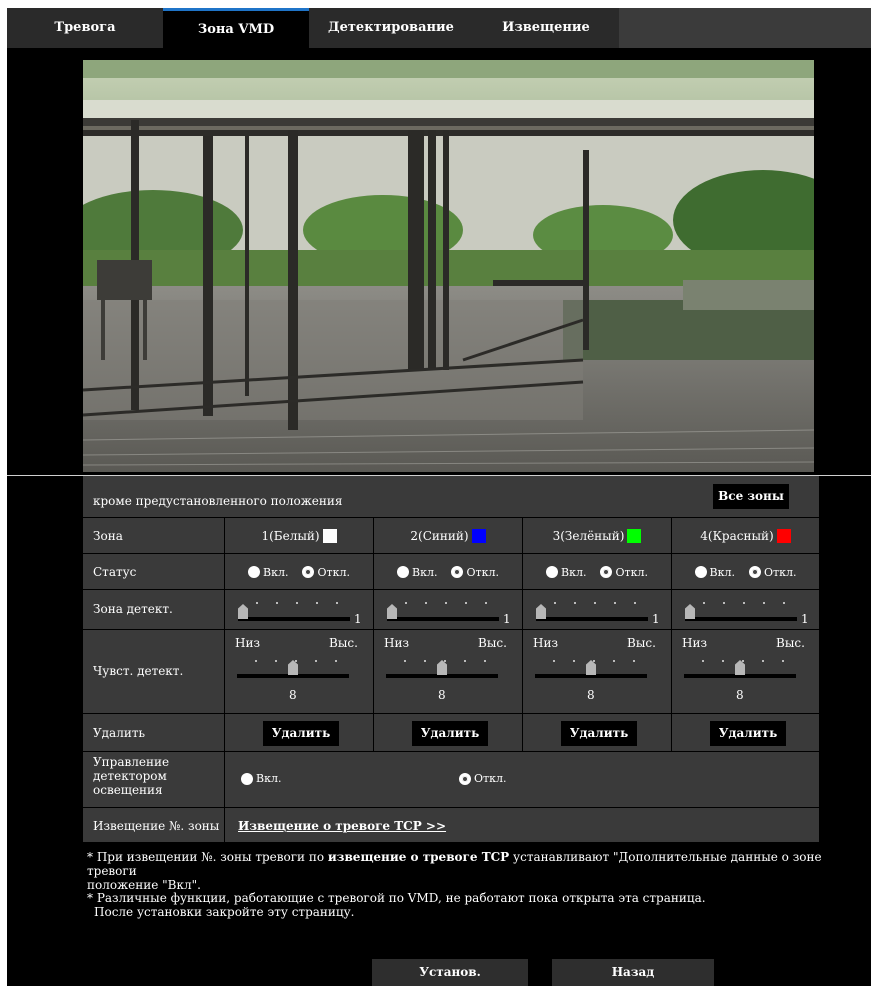  Describe the element at coordinates (633, 972) in the screenshot. I see `back-button: Назад` at that location.